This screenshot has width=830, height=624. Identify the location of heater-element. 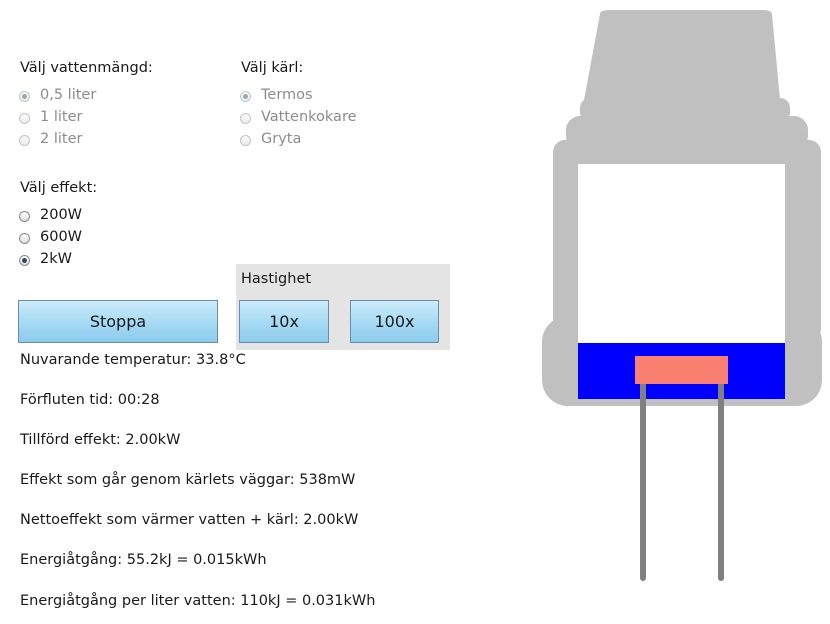
(681, 370).